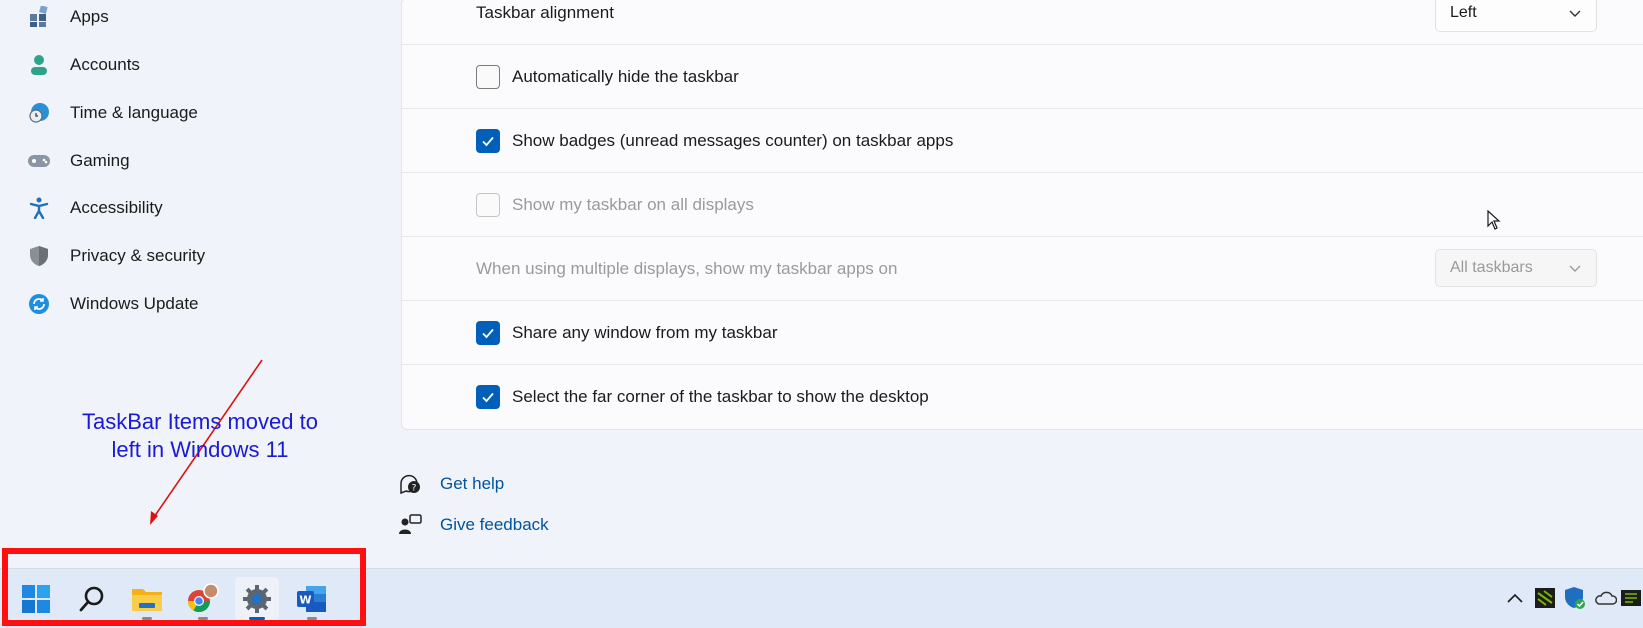  What do you see at coordinates (100, 160) in the screenshot?
I see `sidebar-item-label: Gaming` at bounding box center [100, 160].